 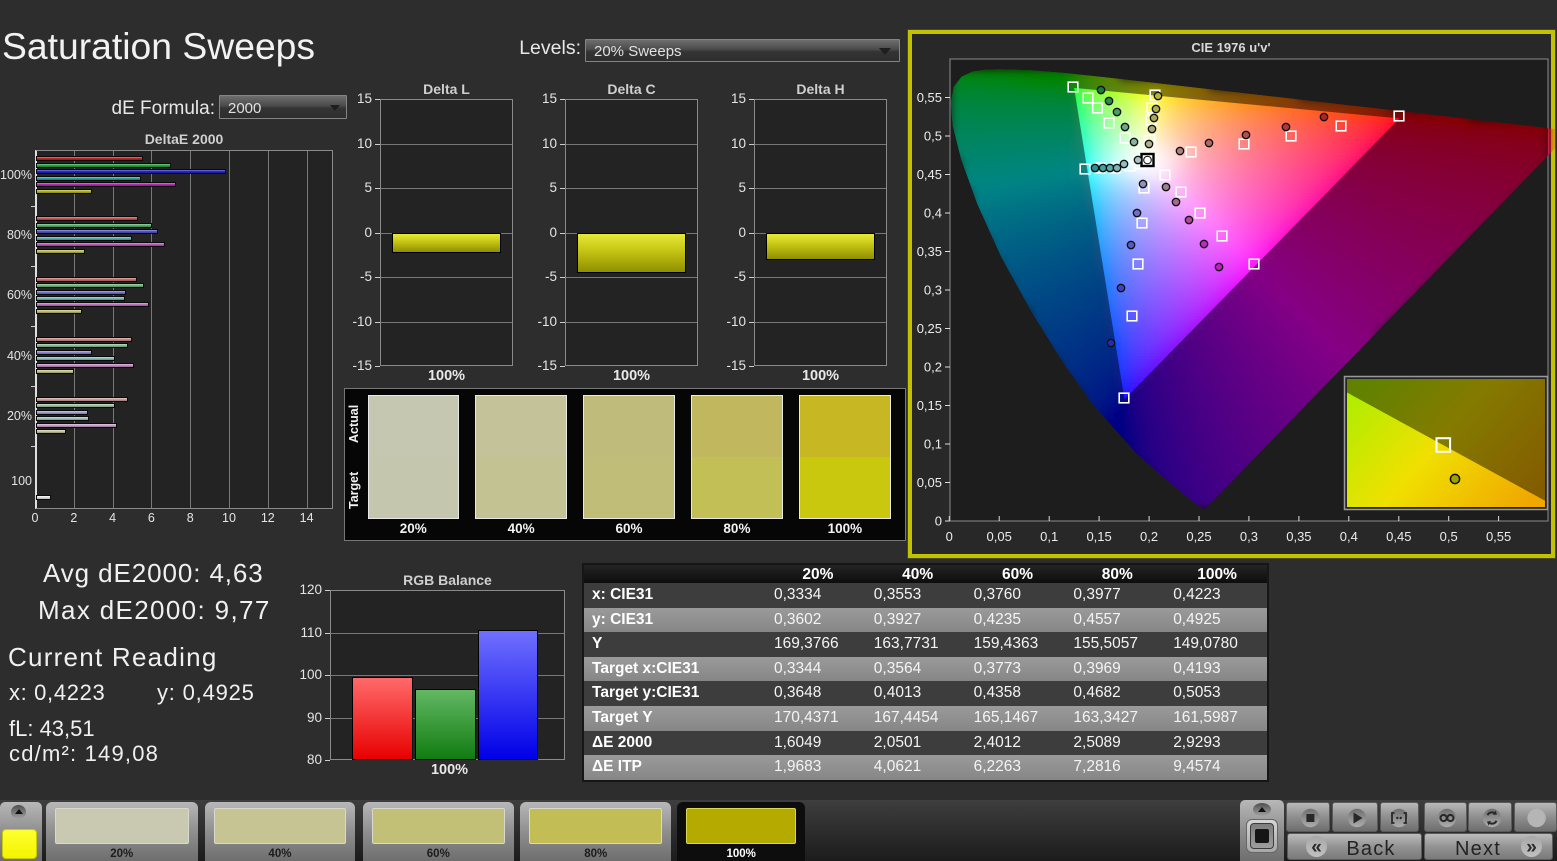 What do you see at coordinates (1230, 47) in the screenshot?
I see `svg-text: CIE 1976 u'v'` at bounding box center [1230, 47].